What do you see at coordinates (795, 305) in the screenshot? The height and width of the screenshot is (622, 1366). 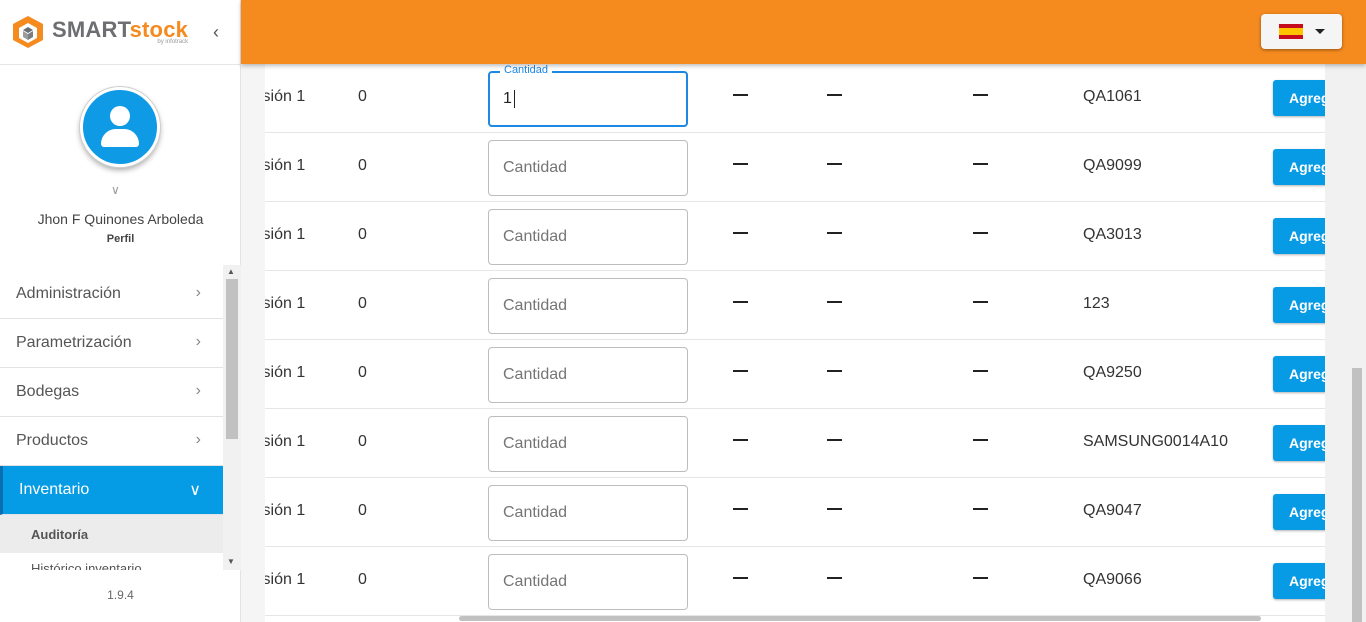 I see `table-row: isión 1 0 Cantidad 123 Agregar` at bounding box center [795, 305].